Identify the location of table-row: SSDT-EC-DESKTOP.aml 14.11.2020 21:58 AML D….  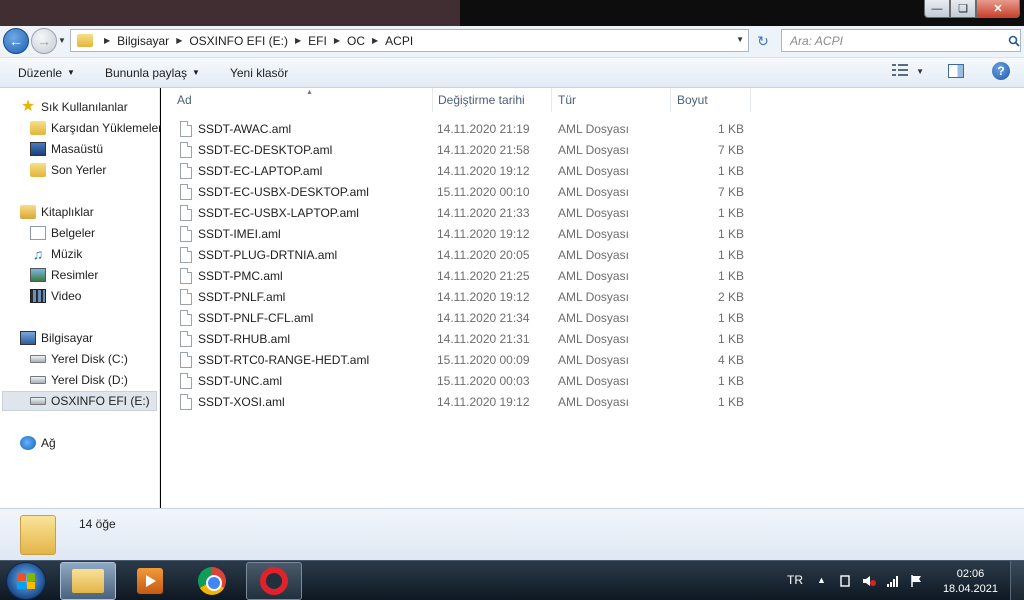
(592, 150).